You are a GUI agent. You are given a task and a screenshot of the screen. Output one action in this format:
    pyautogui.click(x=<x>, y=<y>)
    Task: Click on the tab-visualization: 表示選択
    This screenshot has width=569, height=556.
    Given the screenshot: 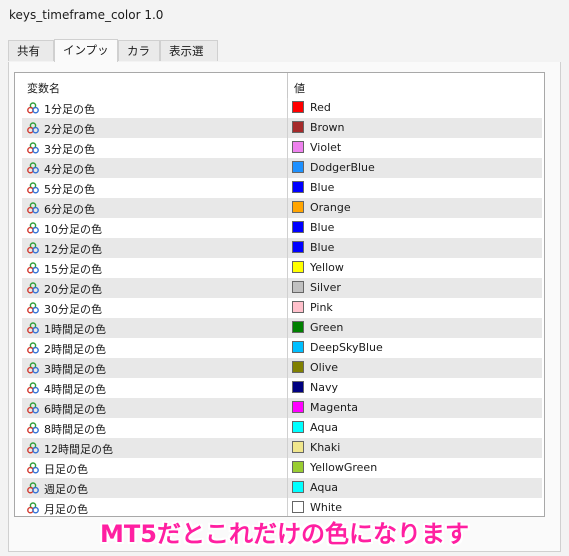 What is the action you would take?
    pyautogui.click(x=189, y=59)
    